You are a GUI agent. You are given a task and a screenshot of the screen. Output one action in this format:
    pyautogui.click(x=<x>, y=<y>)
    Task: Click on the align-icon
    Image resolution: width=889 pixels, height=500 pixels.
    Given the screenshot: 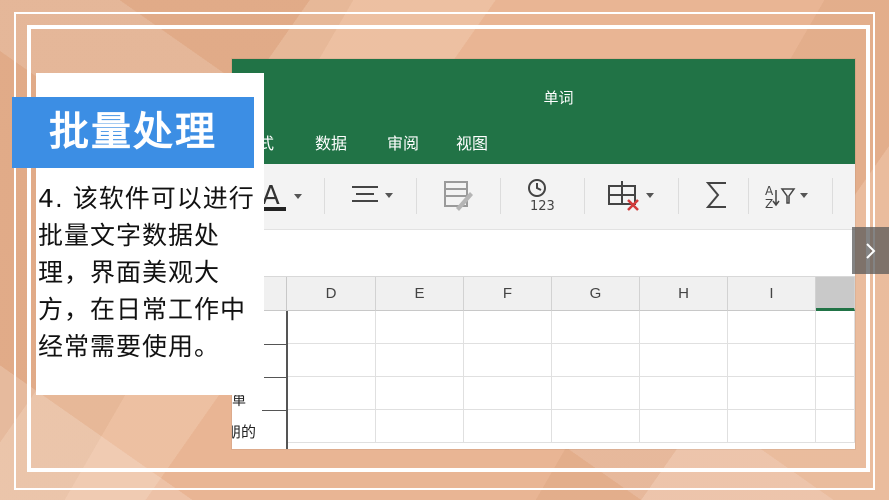 What is the action you would take?
    pyautogui.click(x=372, y=194)
    